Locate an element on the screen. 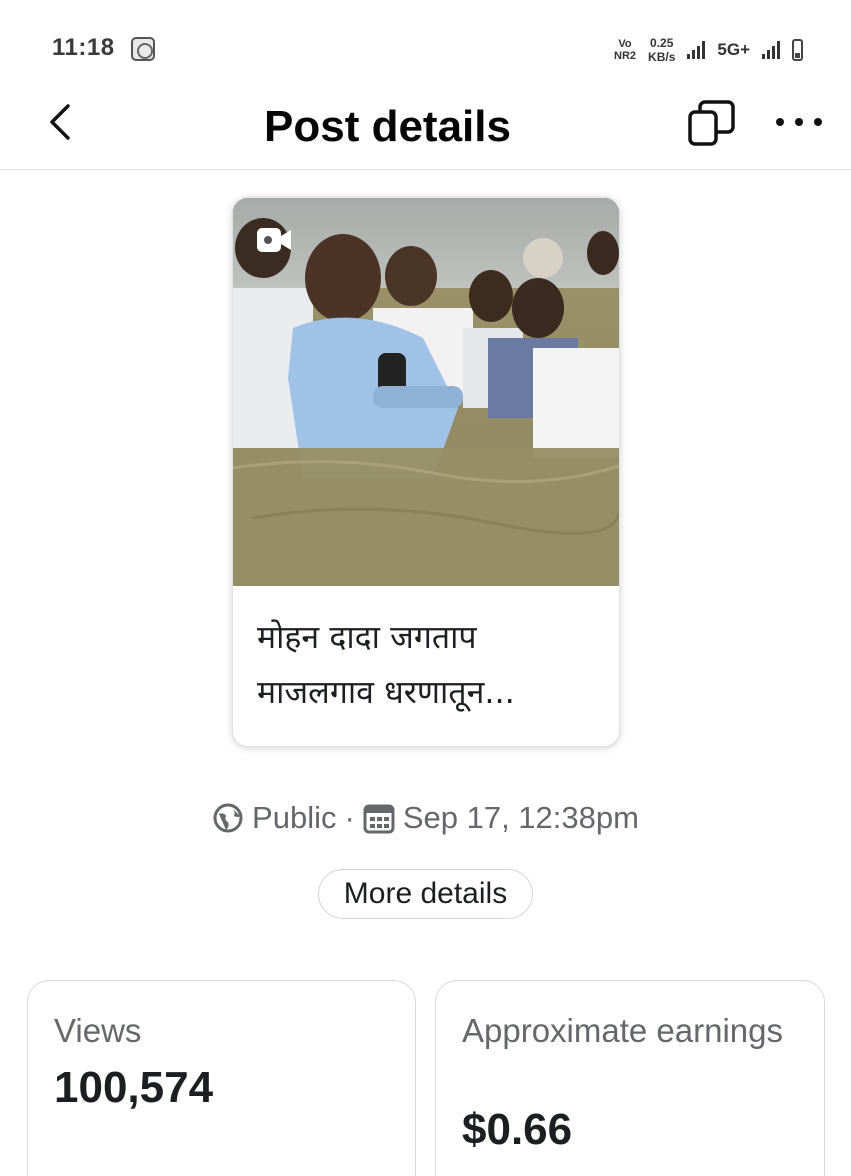 This screenshot has width=851, height=1176. more-horizontal-icon is located at coordinates (780, 122).